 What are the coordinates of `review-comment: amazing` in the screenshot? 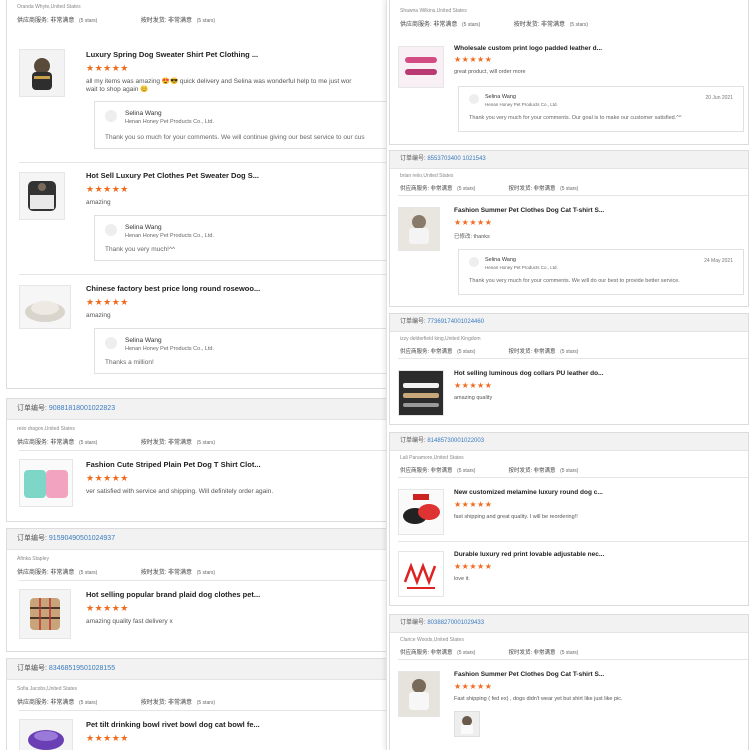 It's located at (98, 315).